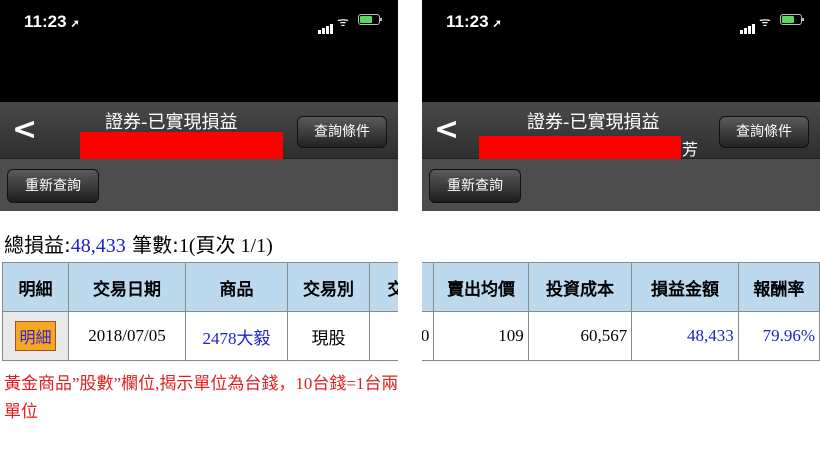  What do you see at coordinates (236, 336) in the screenshot?
I see `product-link: 2478大毅` at bounding box center [236, 336].